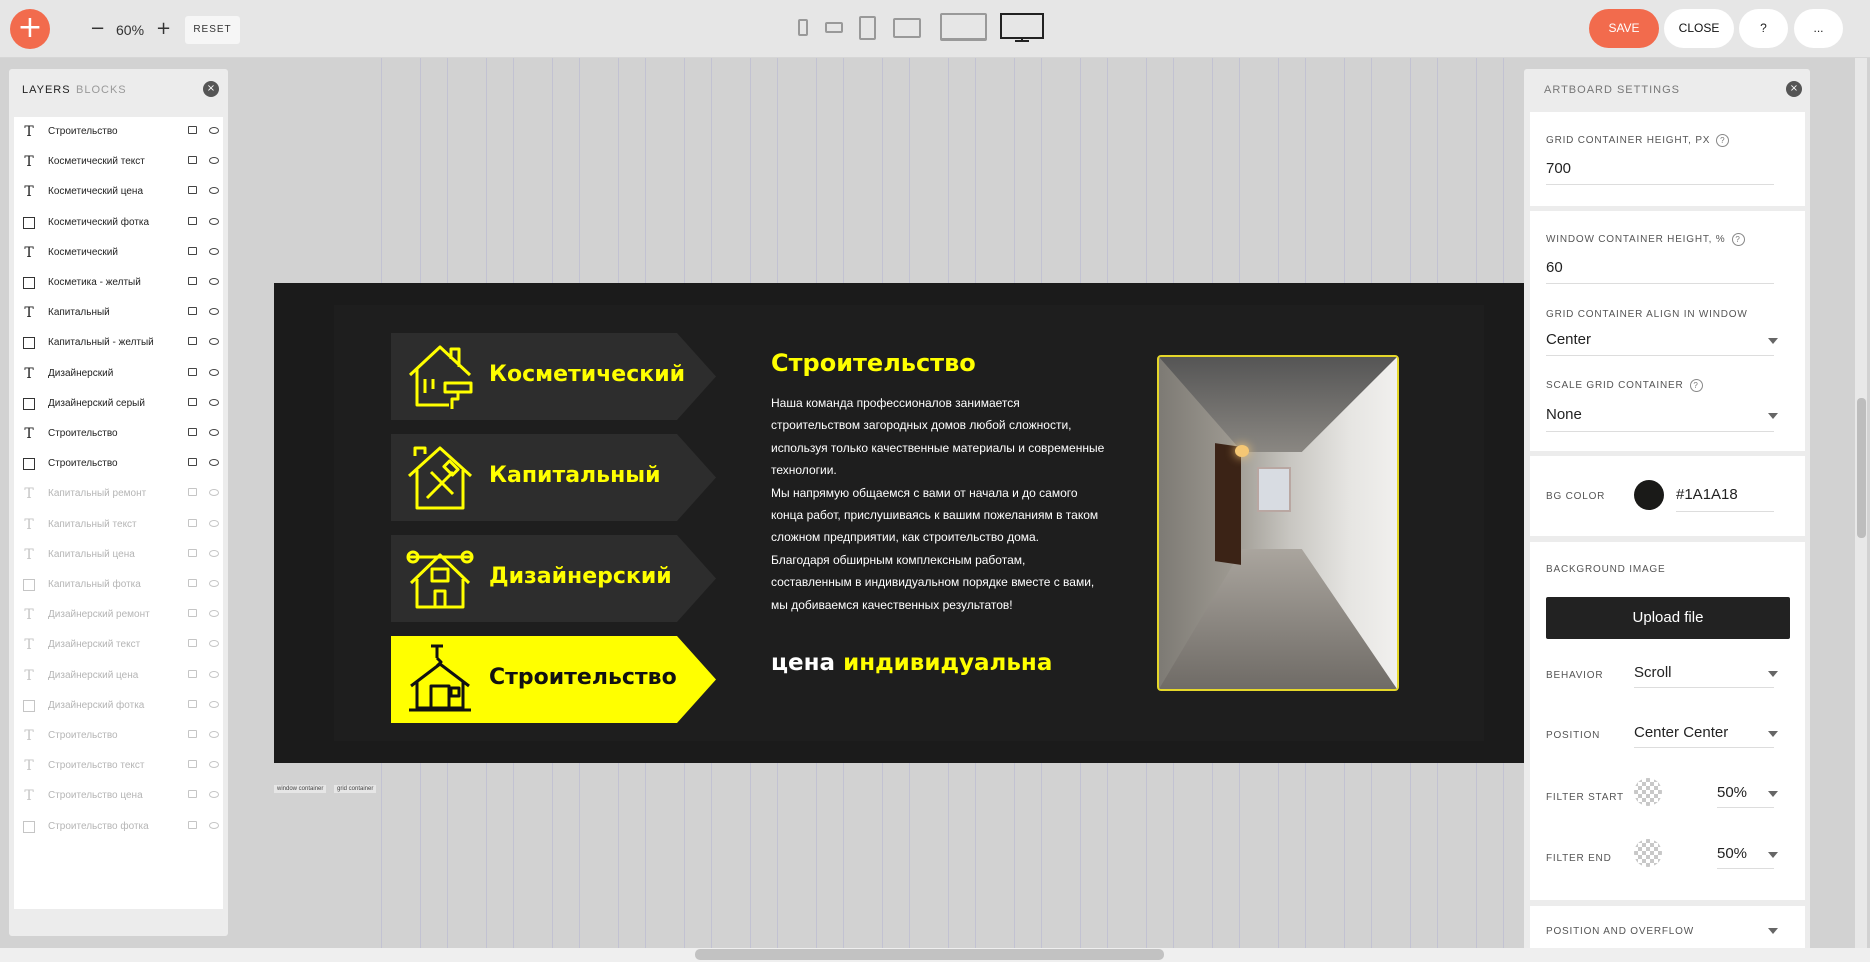  What do you see at coordinates (1861, 468) in the screenshot?
I see `vertical-scrollbar-thumb` at bounding box center [1861, 468].